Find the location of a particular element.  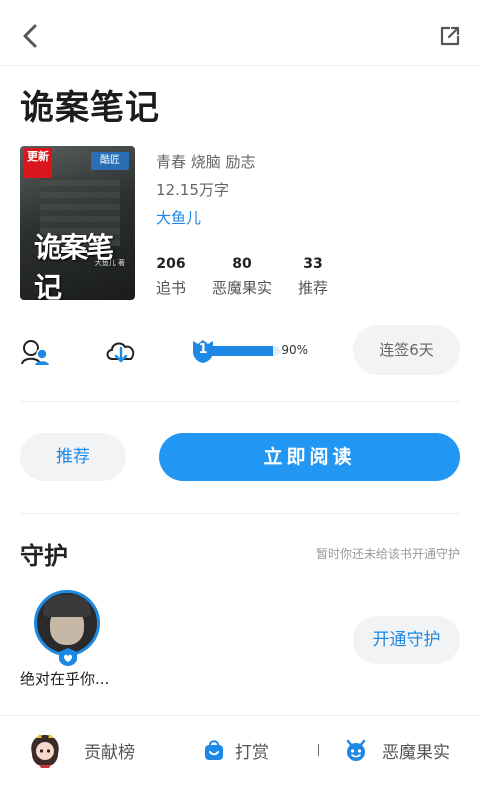

top-bar is located at coordinates (240, 33).